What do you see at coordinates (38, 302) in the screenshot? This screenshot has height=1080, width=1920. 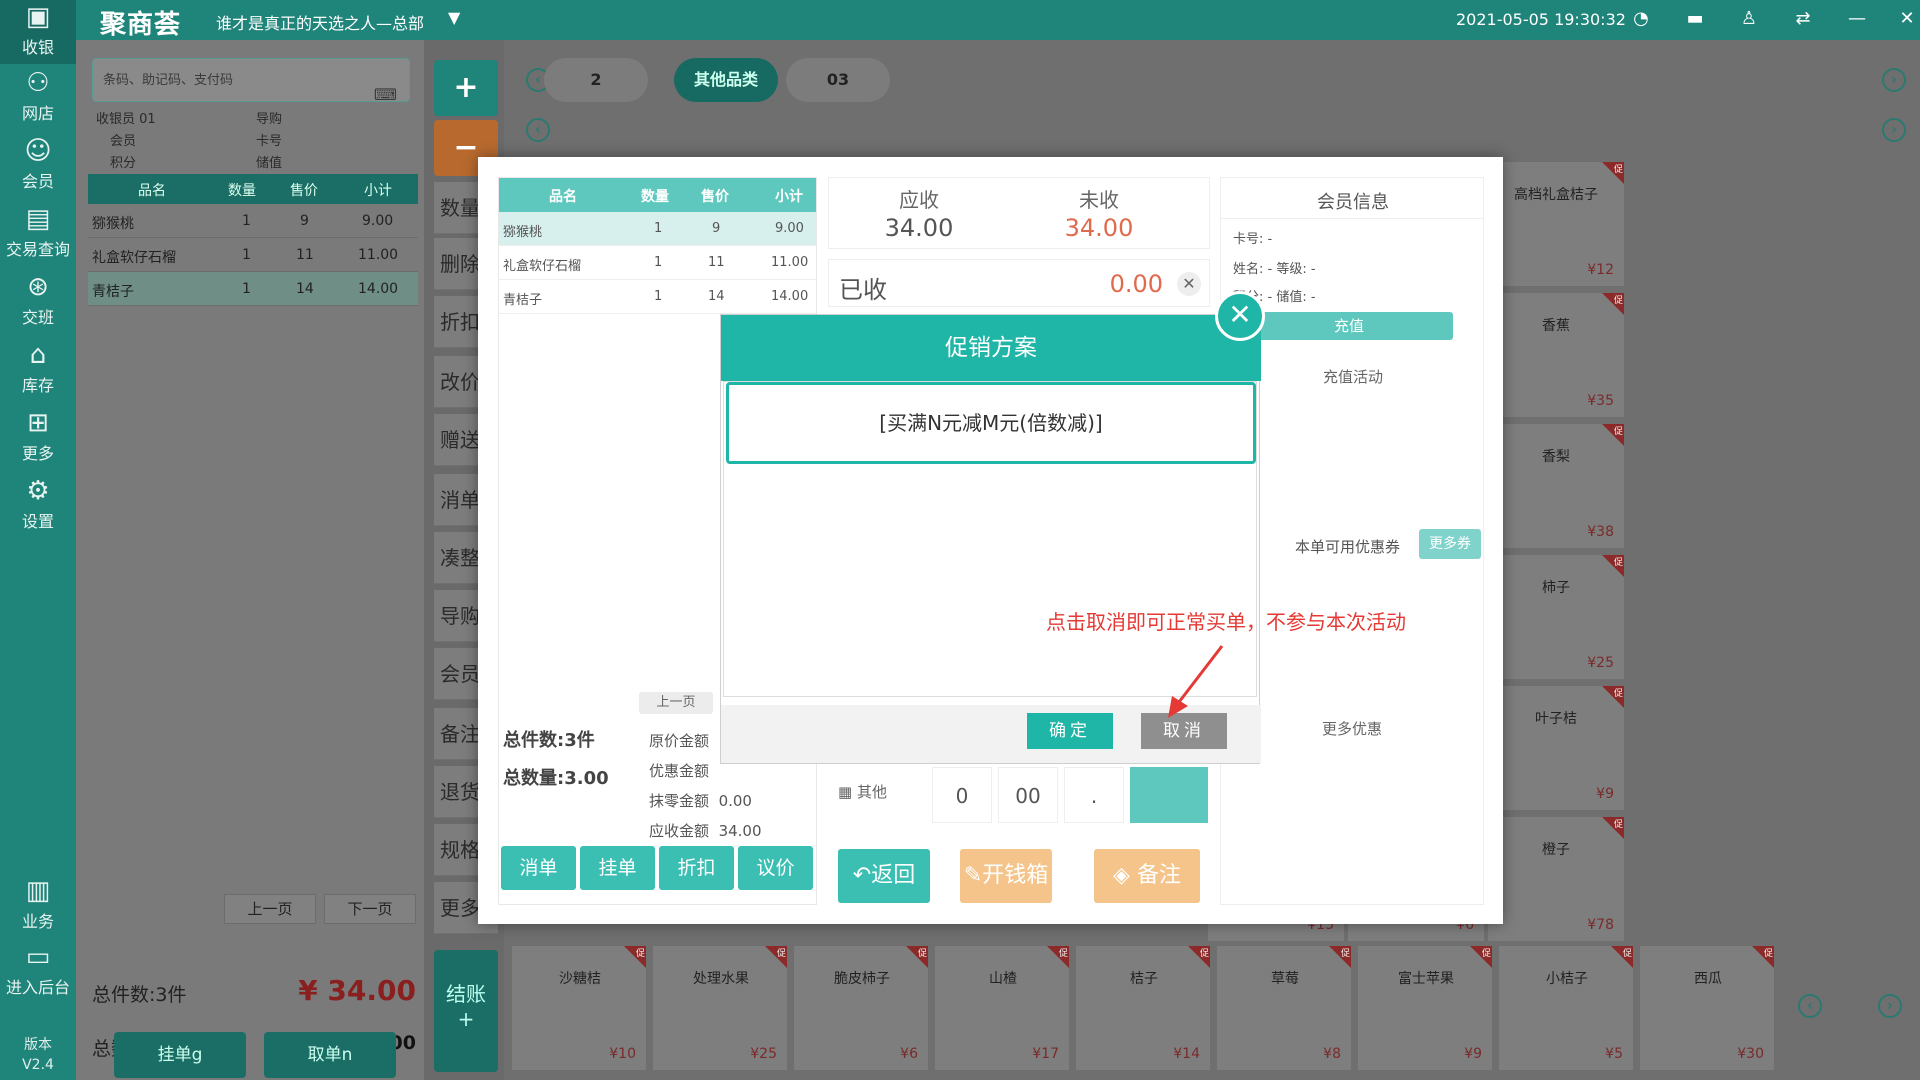 I see `sidebar-item-handover: ⊛ 交班` at bounding box center [38, 302].